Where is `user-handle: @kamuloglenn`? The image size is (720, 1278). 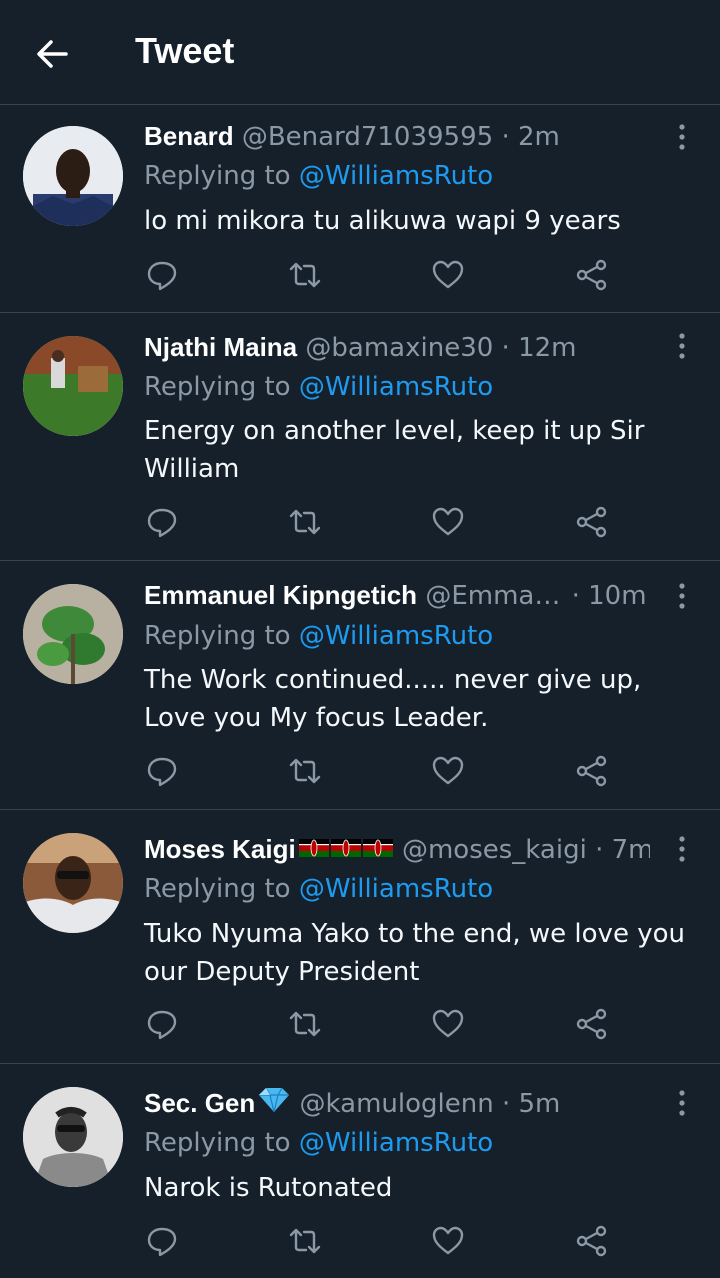
user-handle: @kamuloglenn is located at coordinates (397, 1104).